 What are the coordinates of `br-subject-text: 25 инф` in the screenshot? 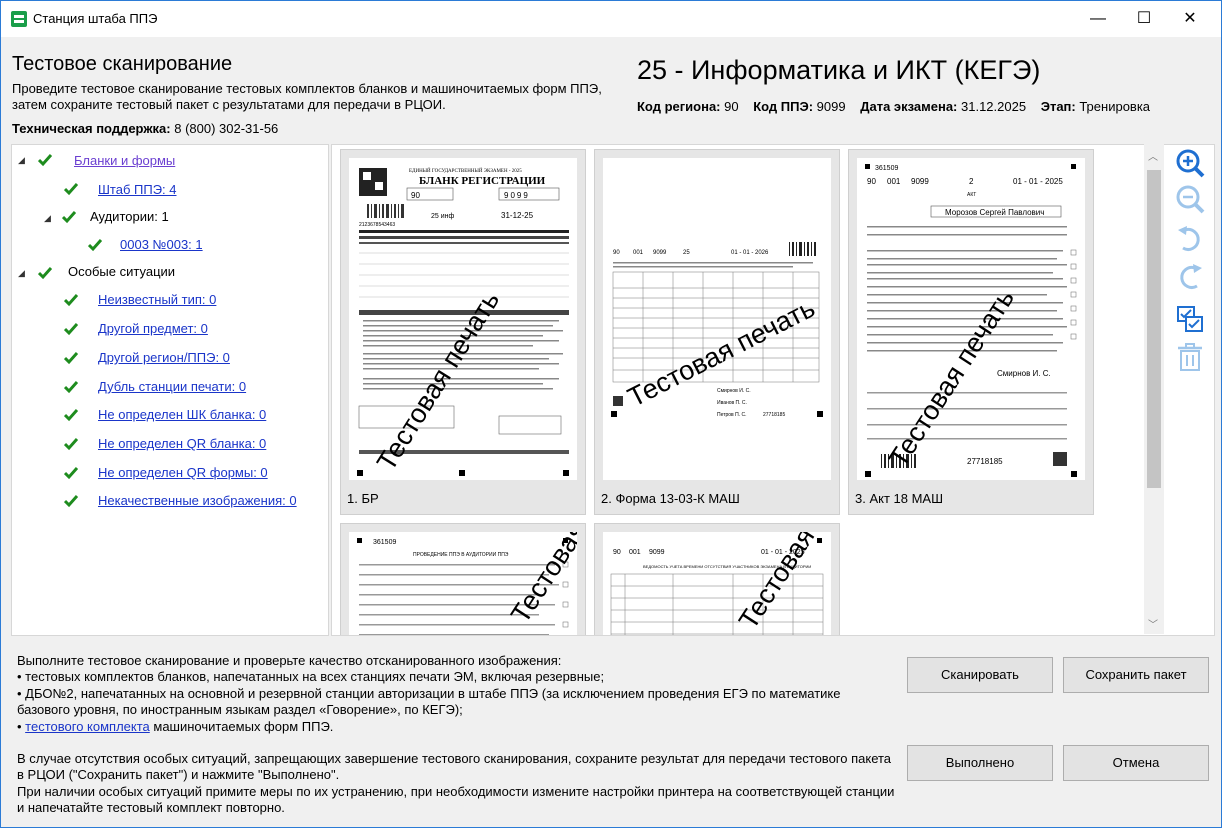 It's located at (443, 216).